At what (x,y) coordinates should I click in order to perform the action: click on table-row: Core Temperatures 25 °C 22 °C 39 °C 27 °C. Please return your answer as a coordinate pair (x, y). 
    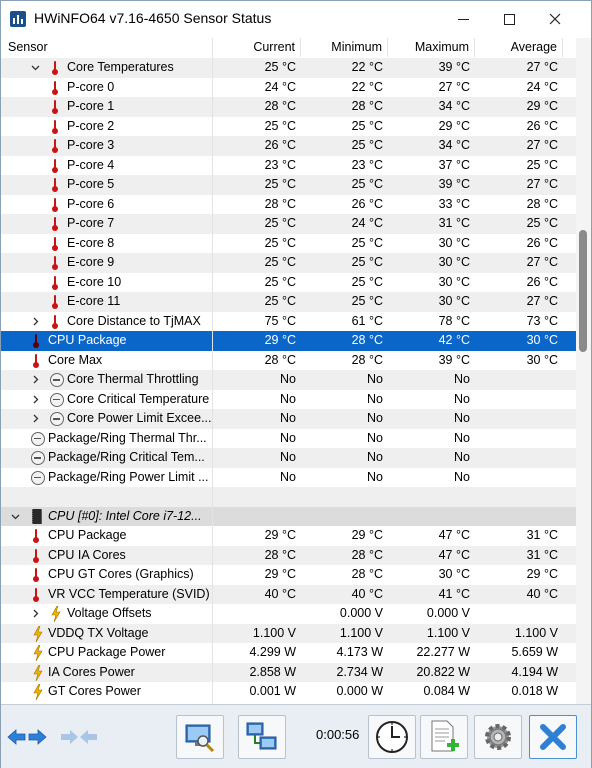
    Looking at the image, I should click on (288, 68).